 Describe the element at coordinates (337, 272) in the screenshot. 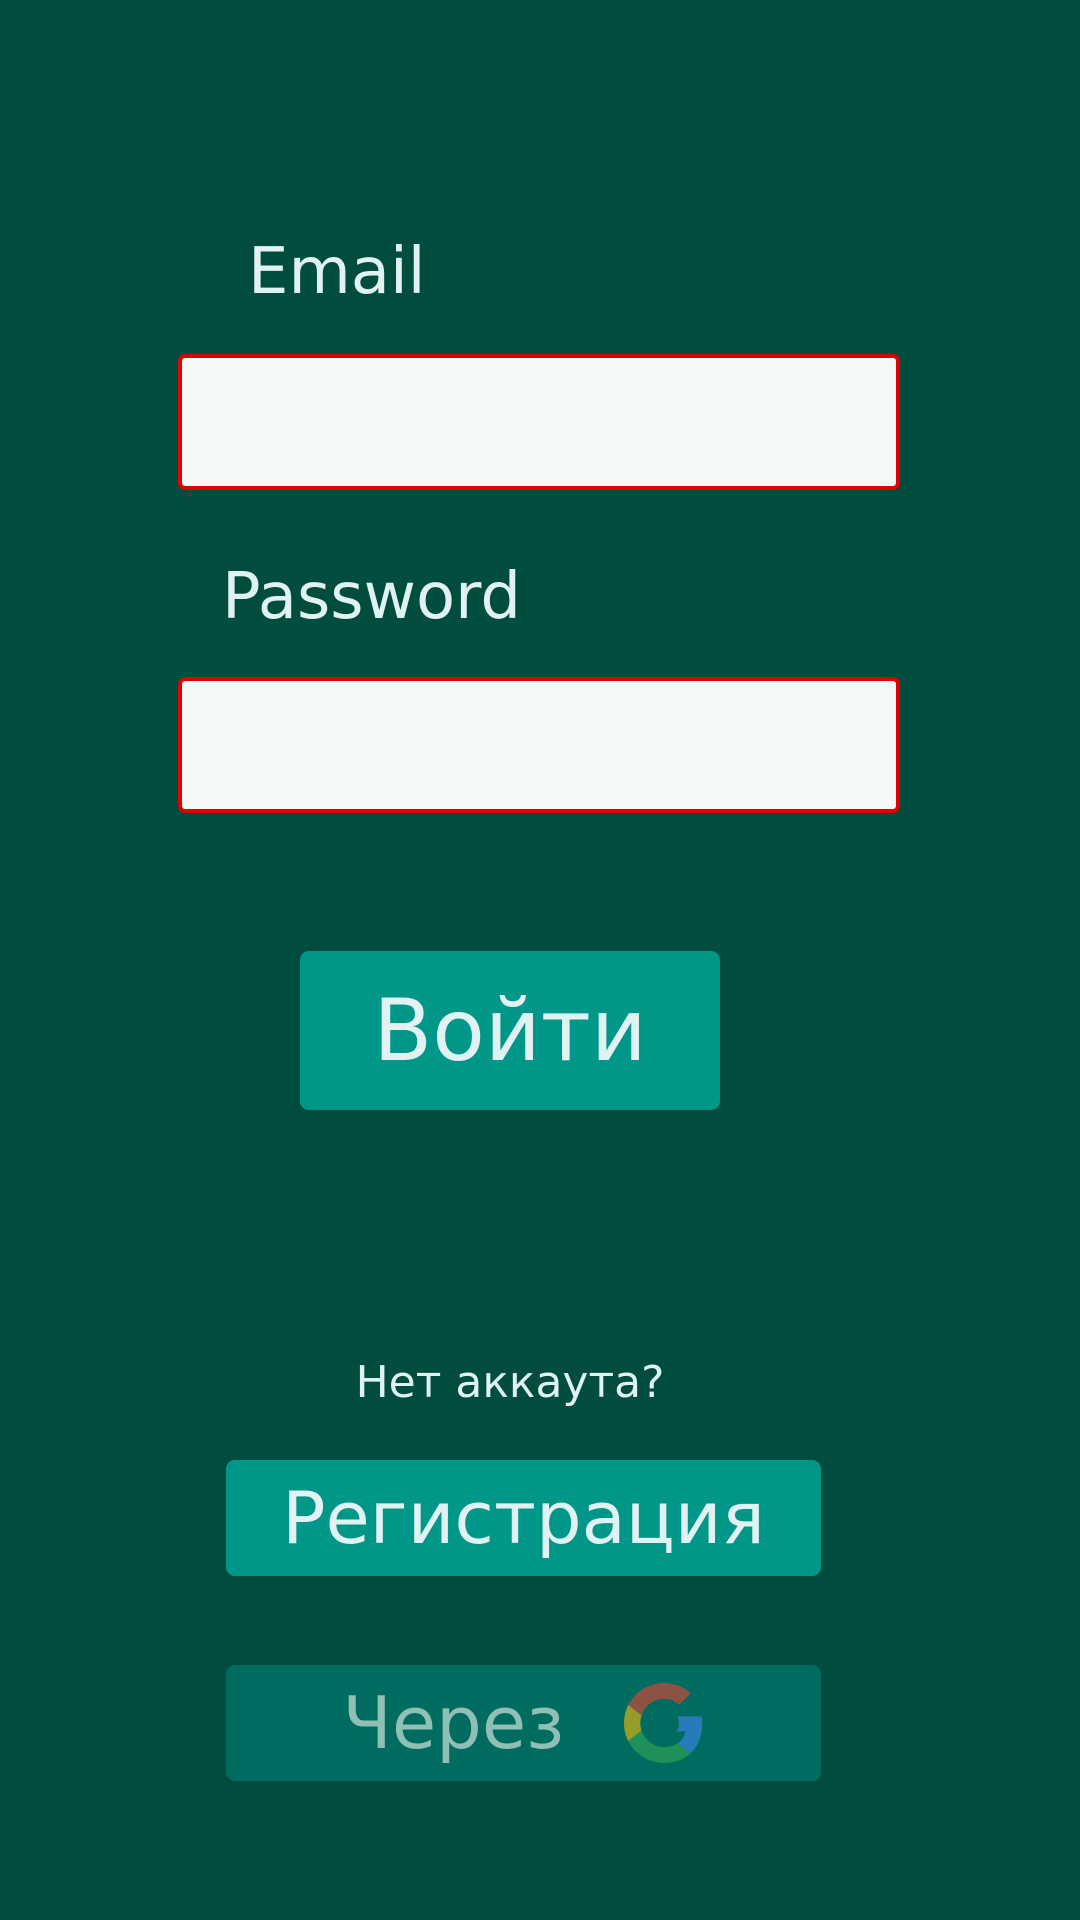

I see `email-label: Email` at that location.